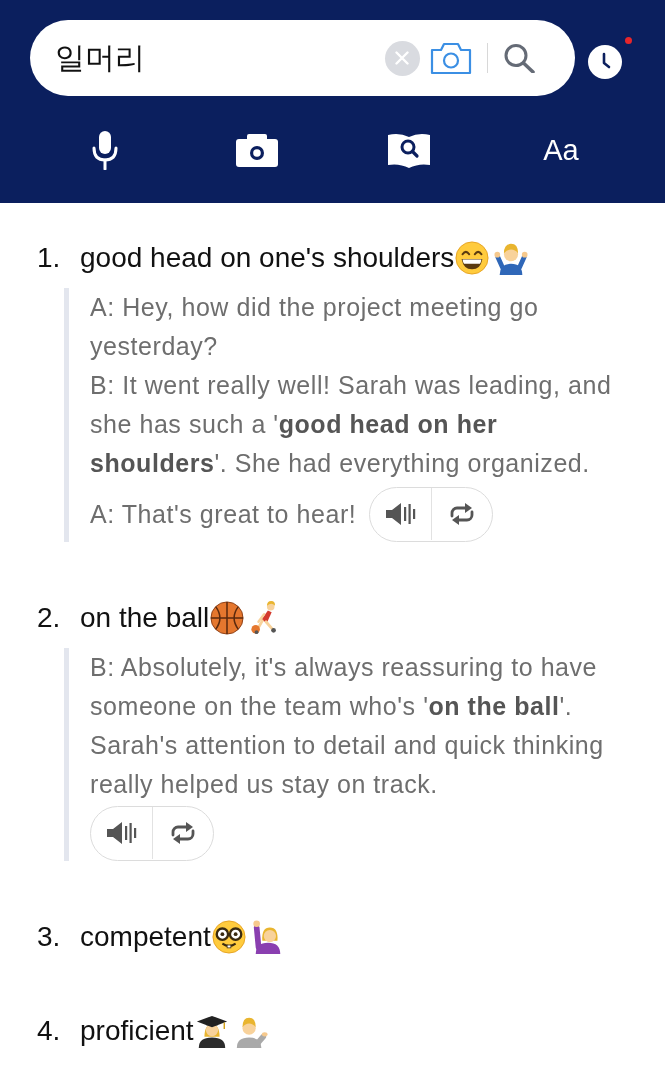  What do you see at coordinates (183, 833) in the screenshot?
I see `repeat-icon` at bounding box center [183, 833].